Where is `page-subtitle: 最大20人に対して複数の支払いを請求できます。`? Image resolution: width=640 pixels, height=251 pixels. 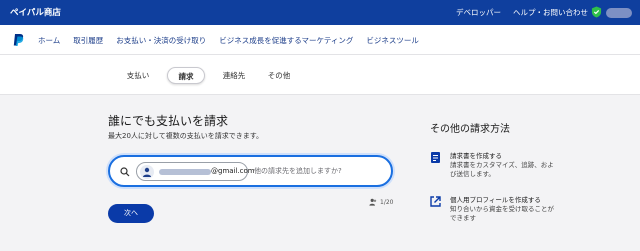 page-subtitle: 最大20人に対して複数の支払いを請求できます。 is located at coordinates (185, 136).